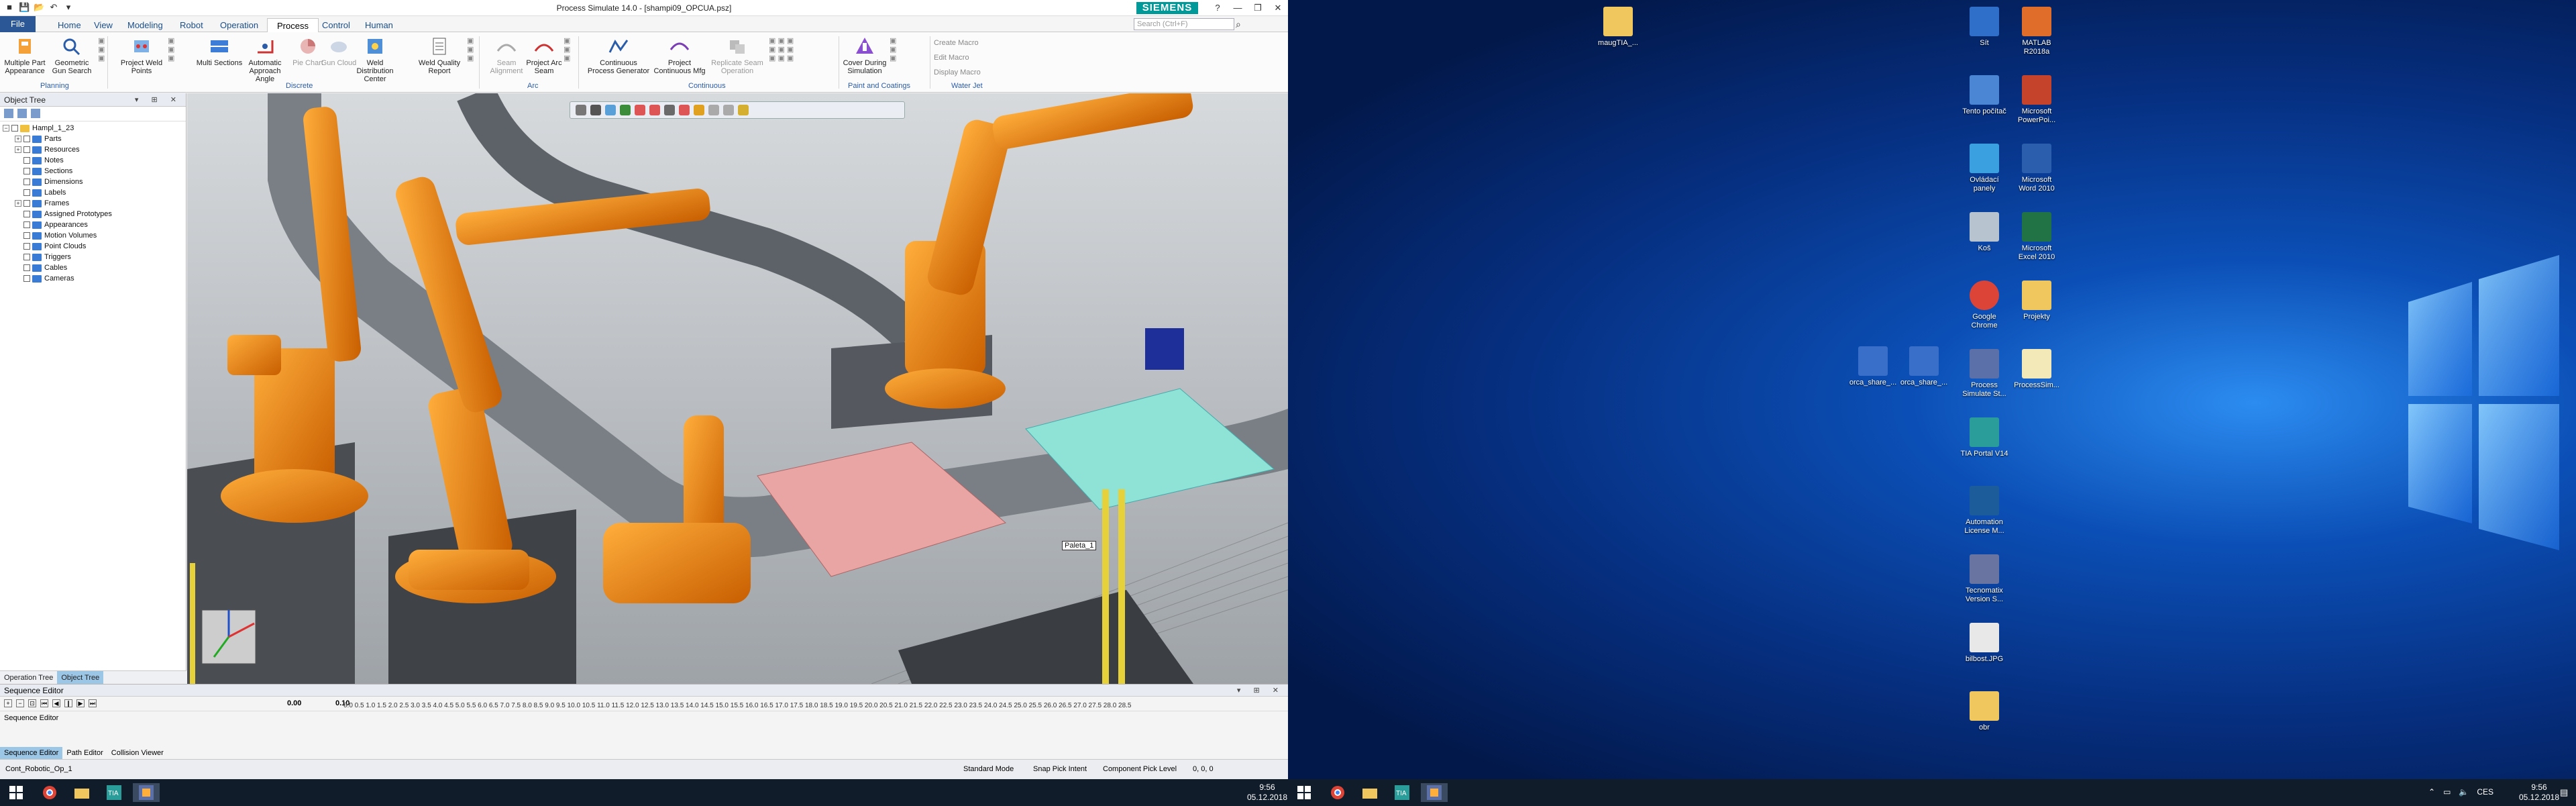  What do you see at coordinates (56, 703) in the screenshot?
I see `step-back-icon: ◀` at bounding box center [56, 703].